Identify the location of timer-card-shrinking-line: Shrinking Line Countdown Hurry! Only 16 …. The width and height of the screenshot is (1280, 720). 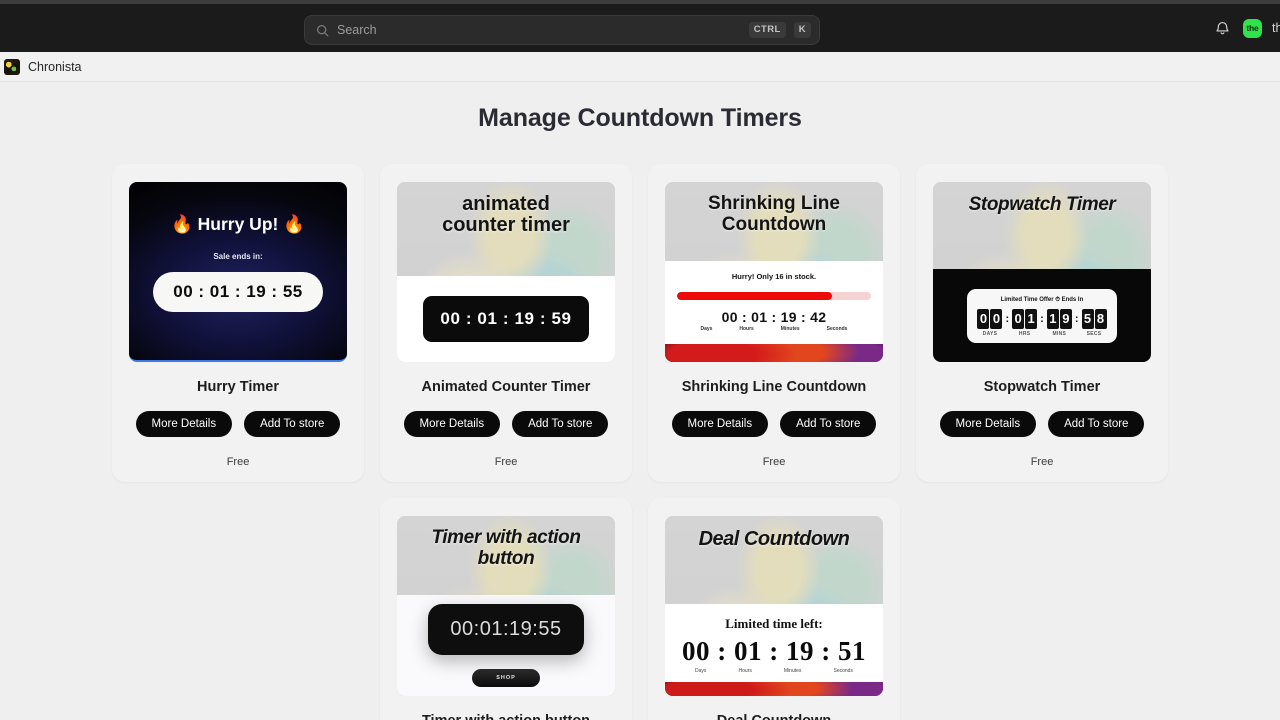
(774, 323).